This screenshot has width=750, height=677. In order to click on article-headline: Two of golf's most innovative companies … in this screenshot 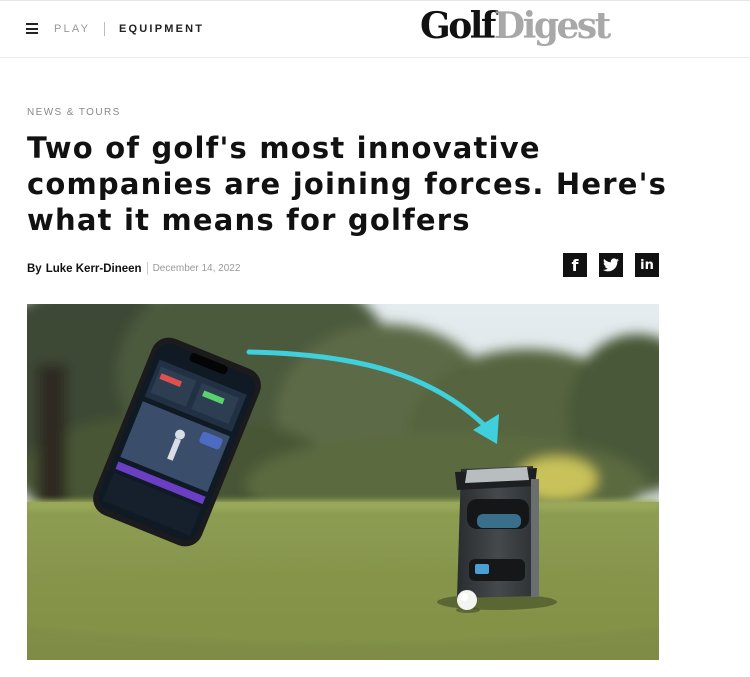, I will do `click(347, 184)`.